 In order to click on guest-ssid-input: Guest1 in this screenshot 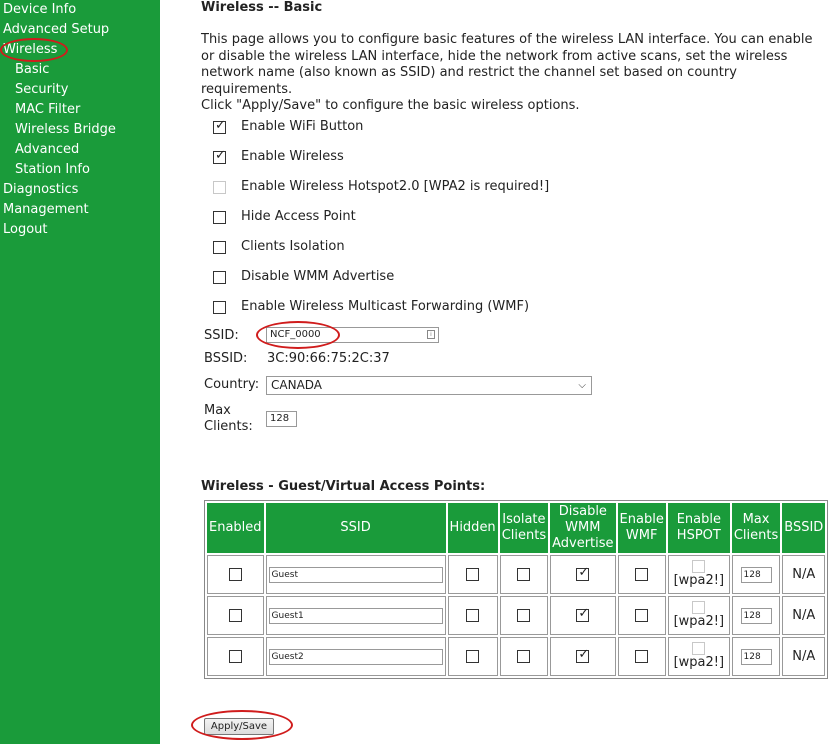, I will do `click(355, 615)`.